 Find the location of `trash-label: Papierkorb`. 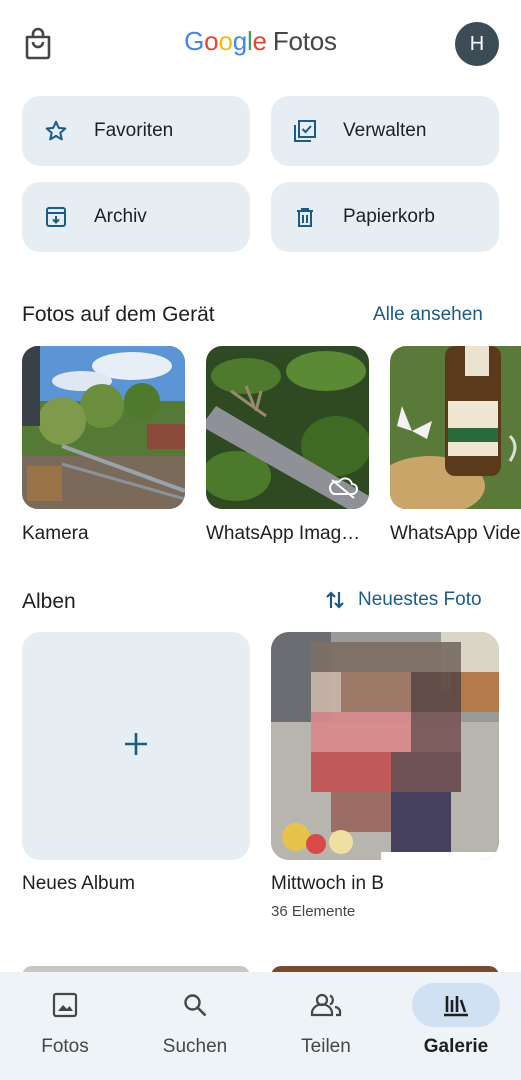

trash-label: Papierkorb is located at coordinates (389, 216).